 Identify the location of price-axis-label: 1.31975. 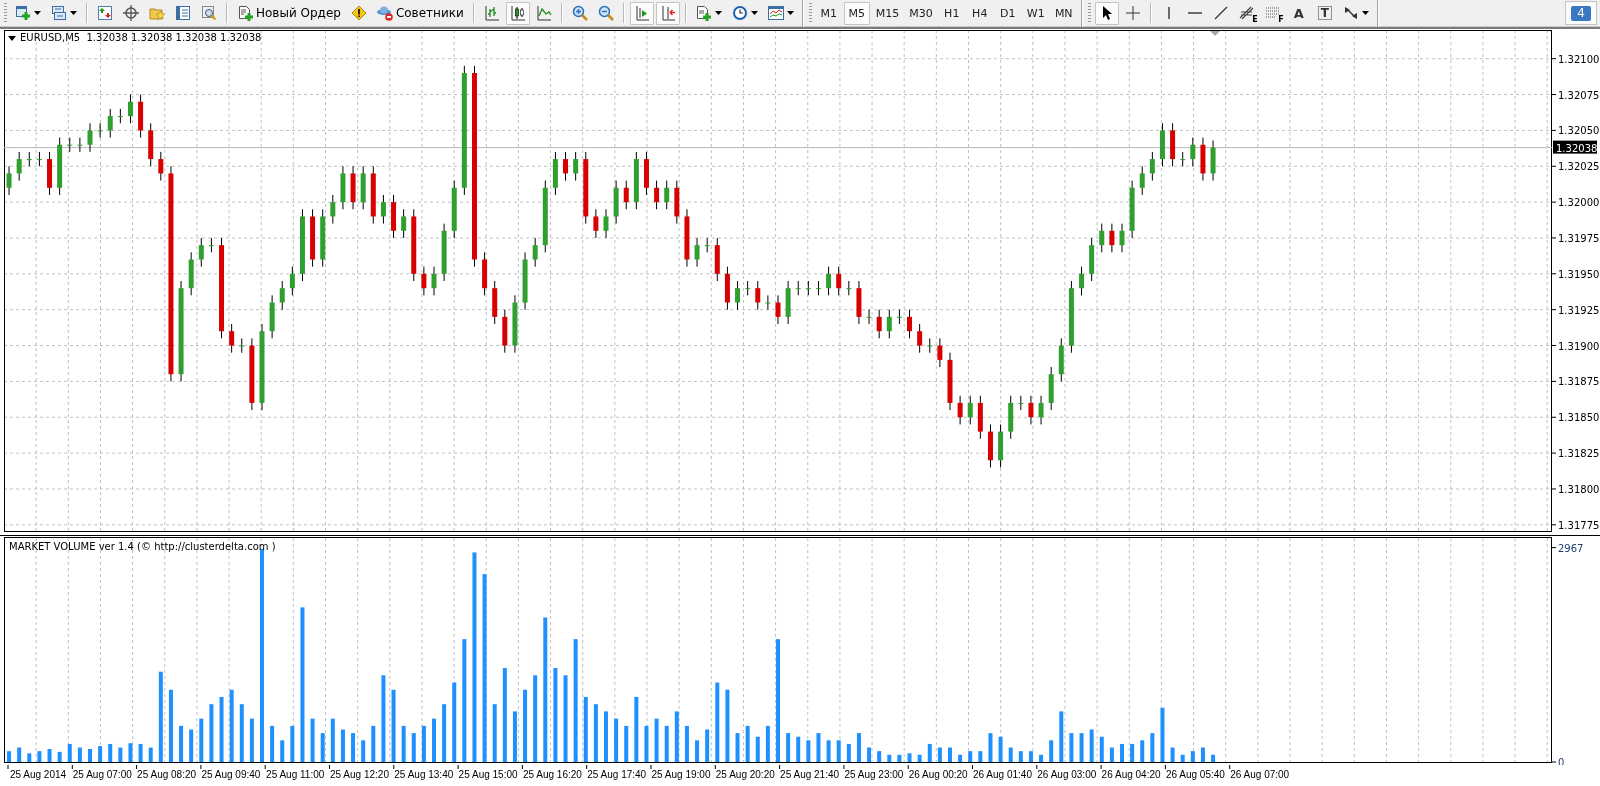
(1579, 238).